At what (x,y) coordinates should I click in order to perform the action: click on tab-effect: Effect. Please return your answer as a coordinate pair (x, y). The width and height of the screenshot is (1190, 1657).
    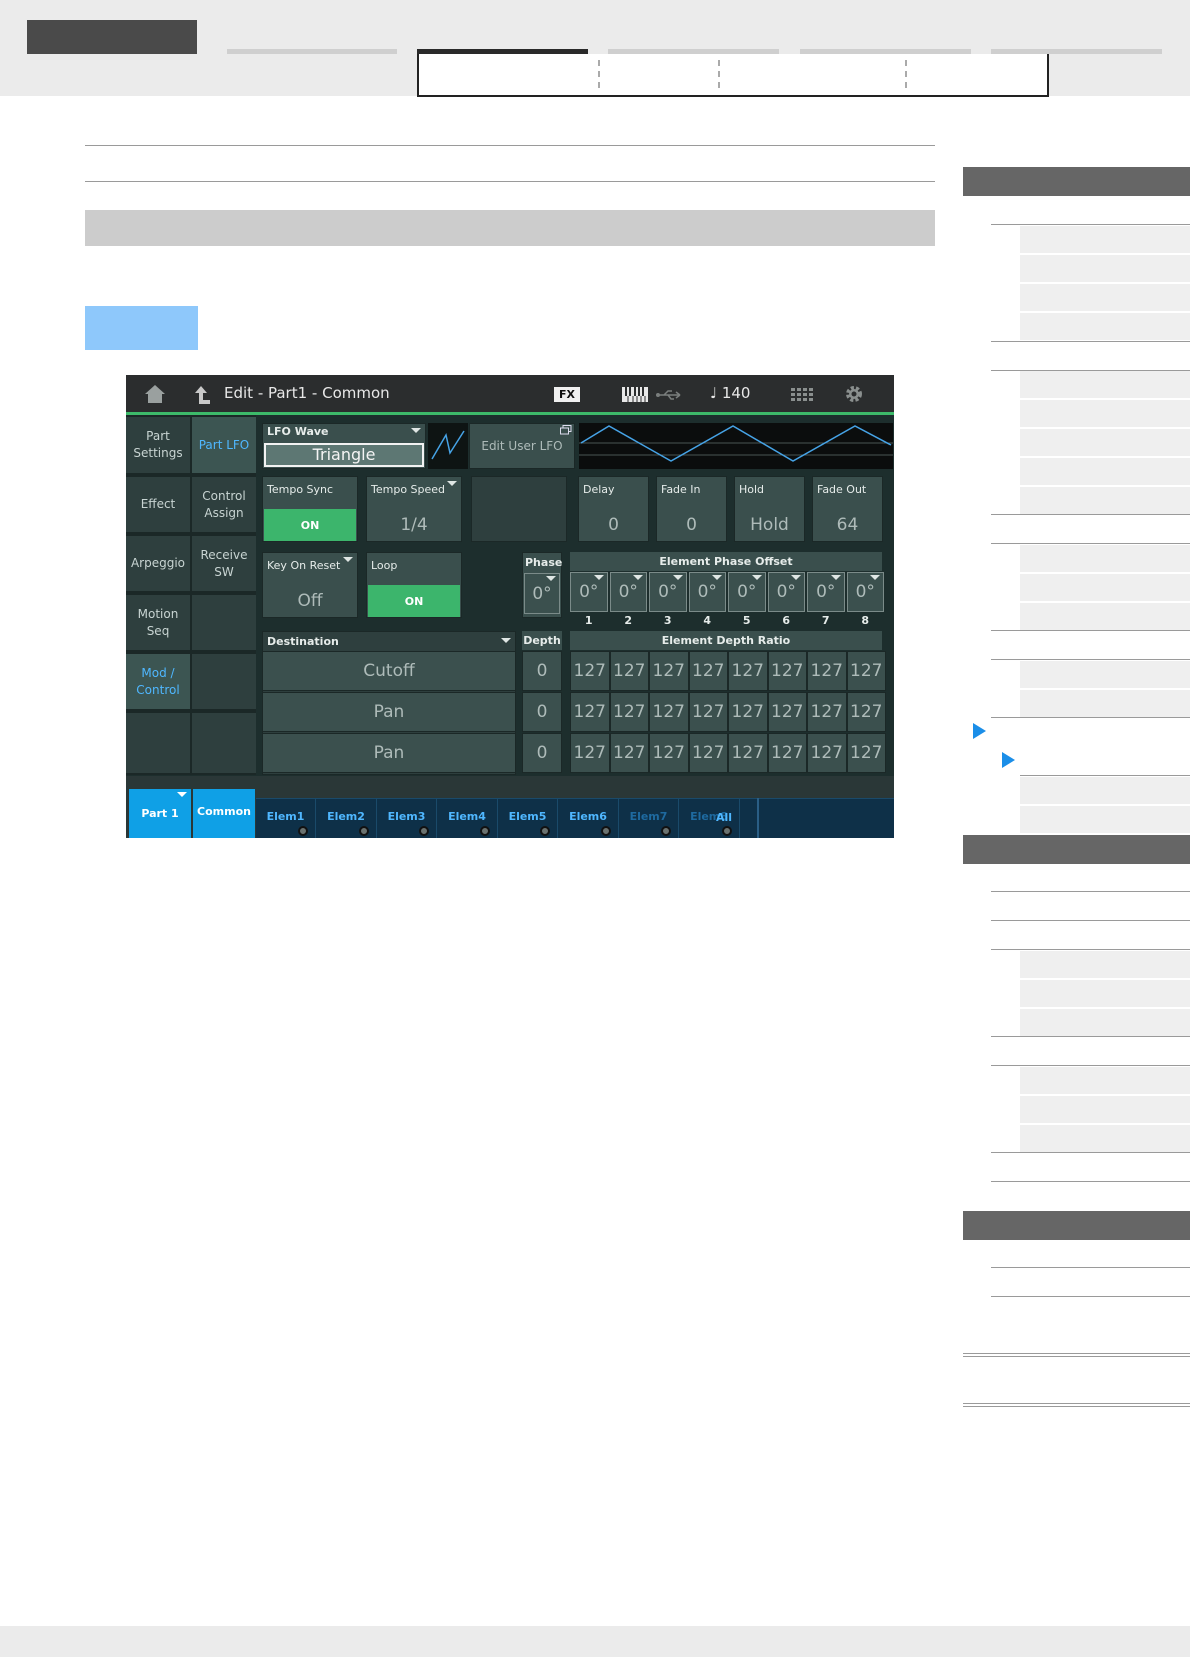
    Looking at the image, I should click on (158, 505).